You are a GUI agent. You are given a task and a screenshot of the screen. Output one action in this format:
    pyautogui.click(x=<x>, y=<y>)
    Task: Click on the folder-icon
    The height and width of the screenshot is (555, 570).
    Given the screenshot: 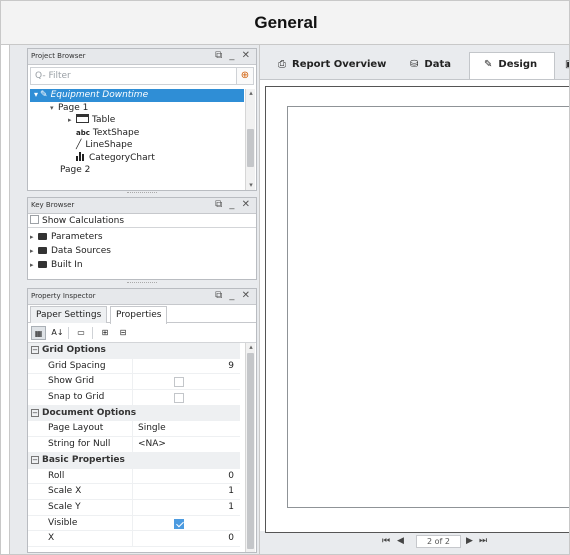 What is the action you would take?
    pyautogui.click(x=42, y=264)
    